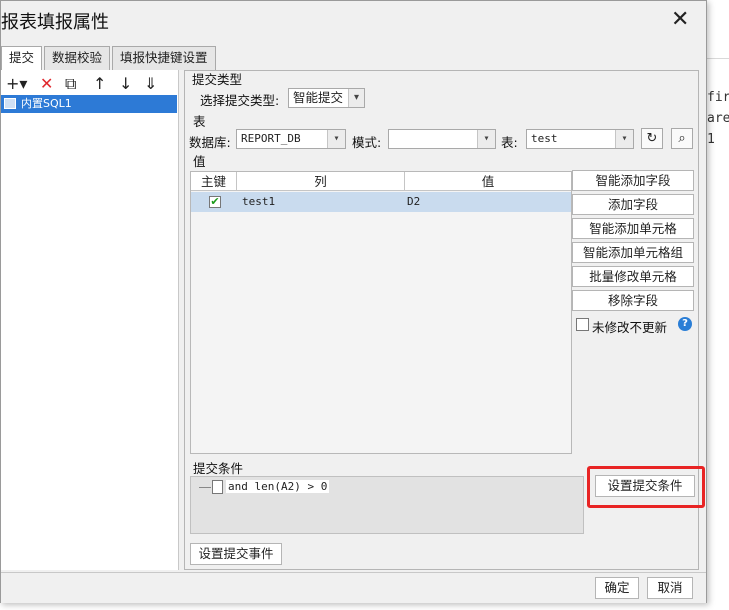 The width and height of the screenshot is (729, 610). Describe the element at coordinates (670, 588) in the screenshot. I see `cancel-button: 取消` at that location.